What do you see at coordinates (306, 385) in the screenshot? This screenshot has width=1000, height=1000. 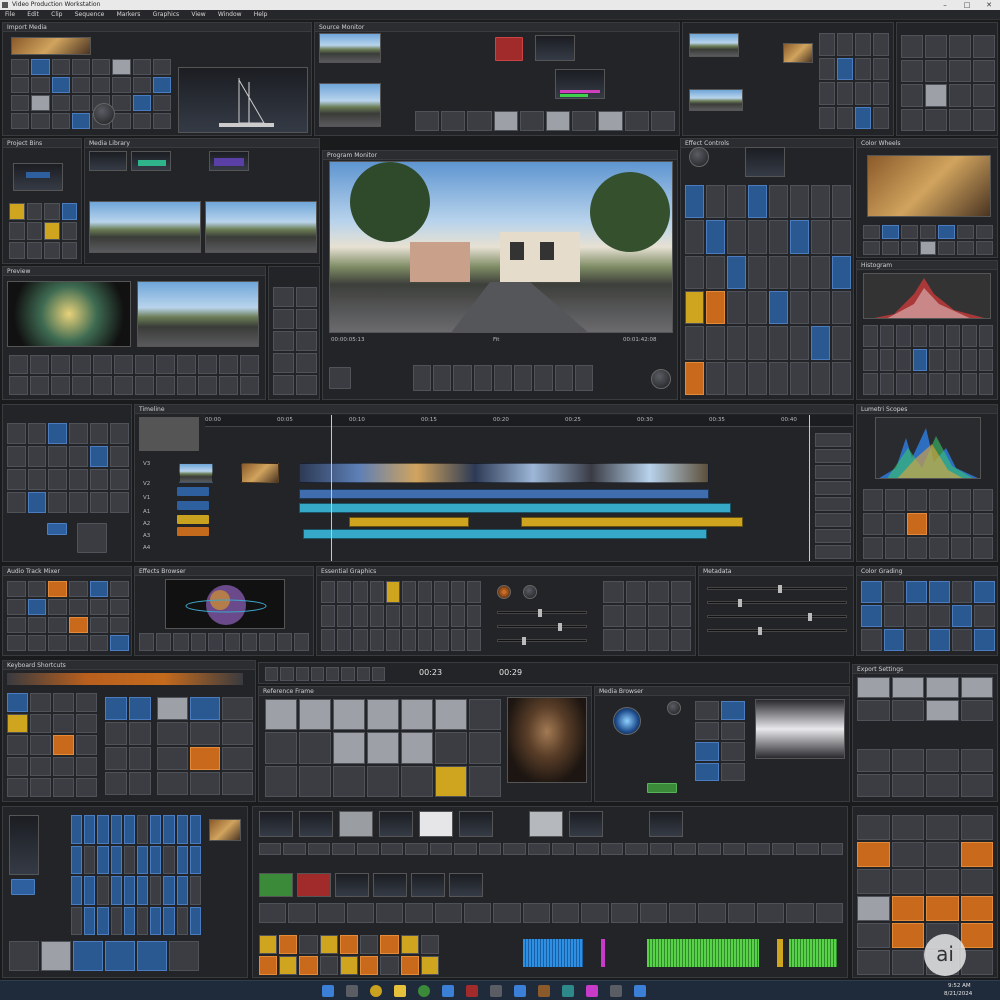 I see `side-tool` at bounding box center [306, 385].